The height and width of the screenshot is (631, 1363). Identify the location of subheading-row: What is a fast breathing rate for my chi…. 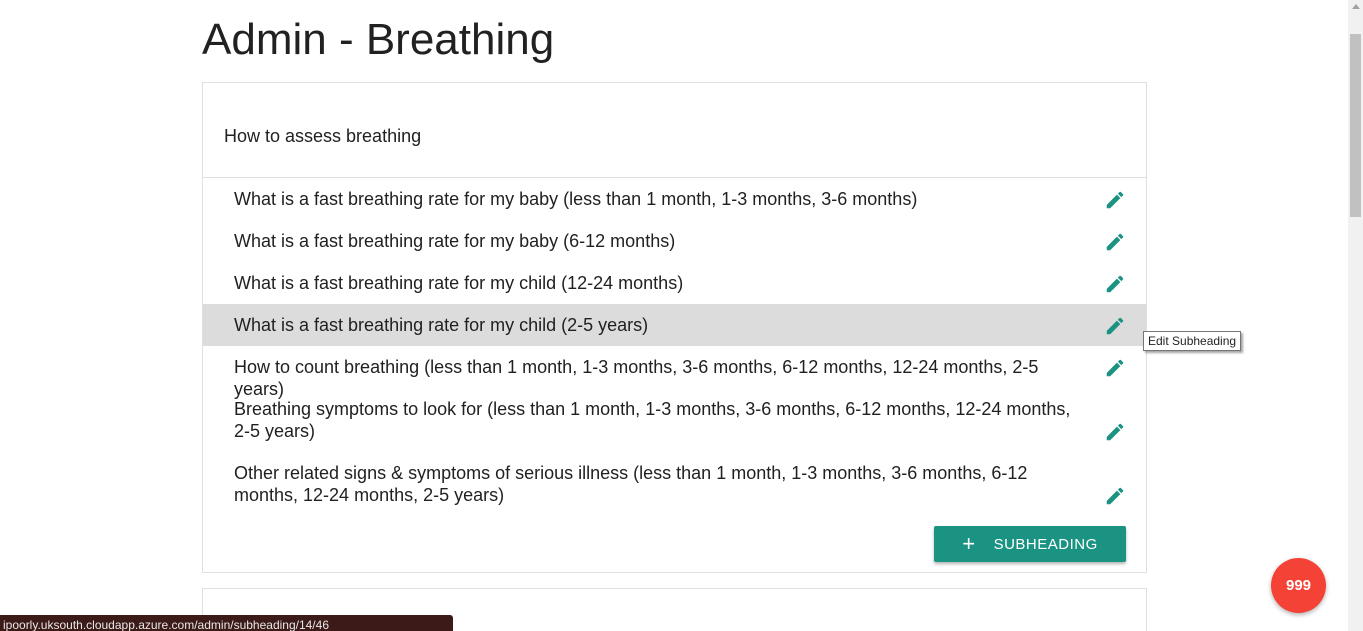
(674, 283).